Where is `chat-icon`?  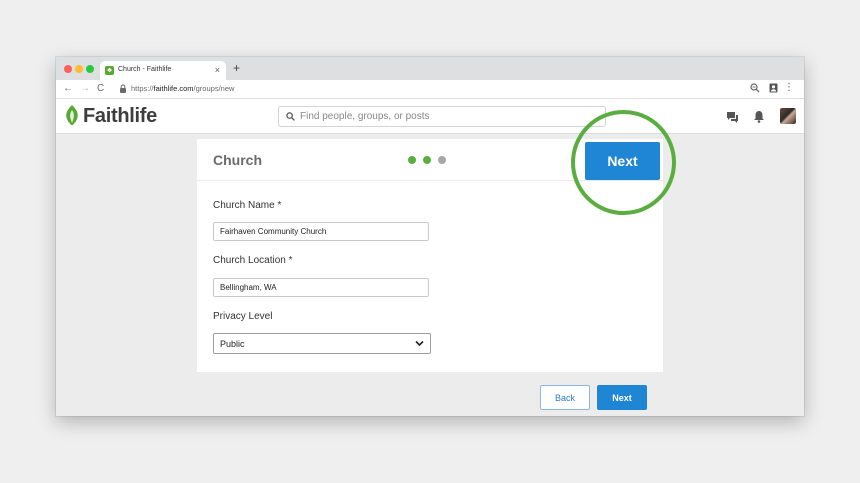
chat-icon is located at coordinates (732, 117).